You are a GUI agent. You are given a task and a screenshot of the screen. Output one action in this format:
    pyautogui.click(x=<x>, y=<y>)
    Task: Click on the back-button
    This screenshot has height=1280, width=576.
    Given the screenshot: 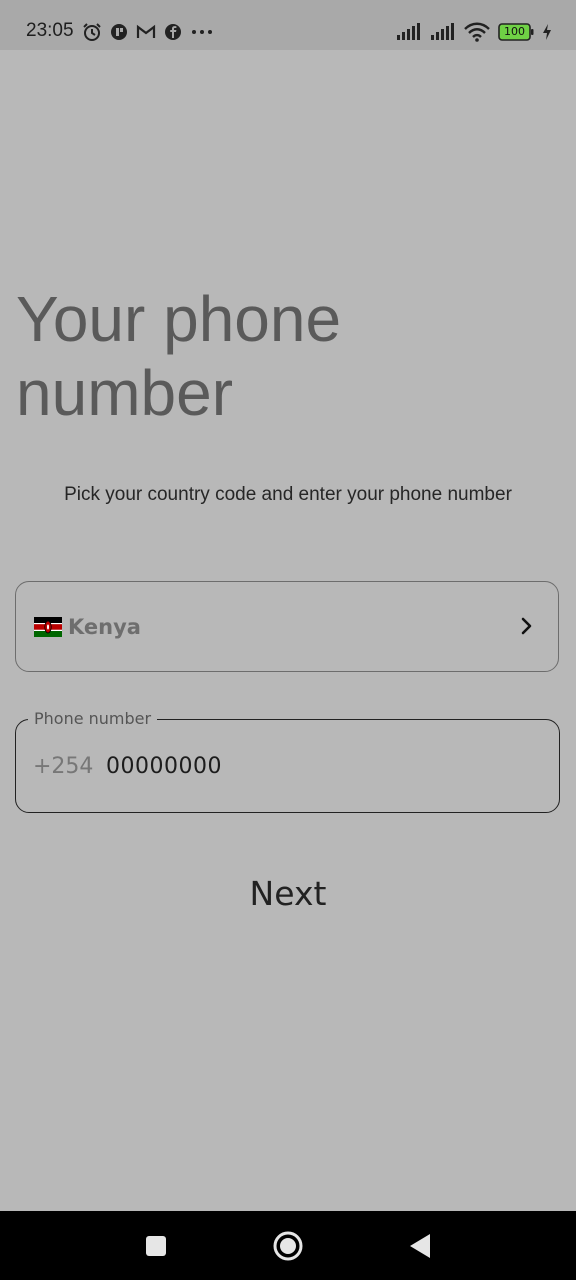 What is the action you would take?
    pyautogui.click(x=420, y=1245)
    